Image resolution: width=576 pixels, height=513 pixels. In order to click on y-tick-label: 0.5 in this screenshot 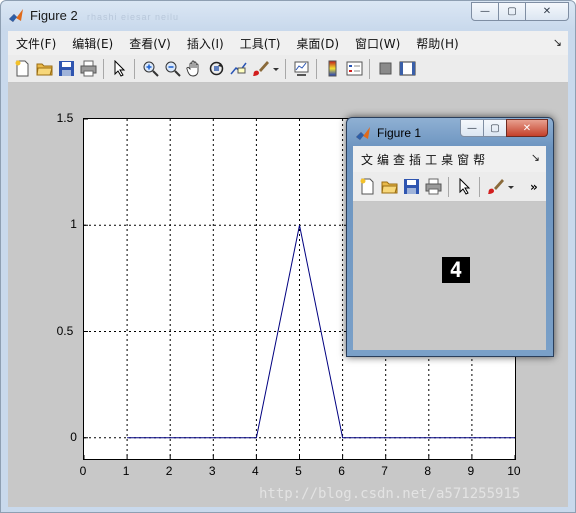, I will do `click(65, 330)`.